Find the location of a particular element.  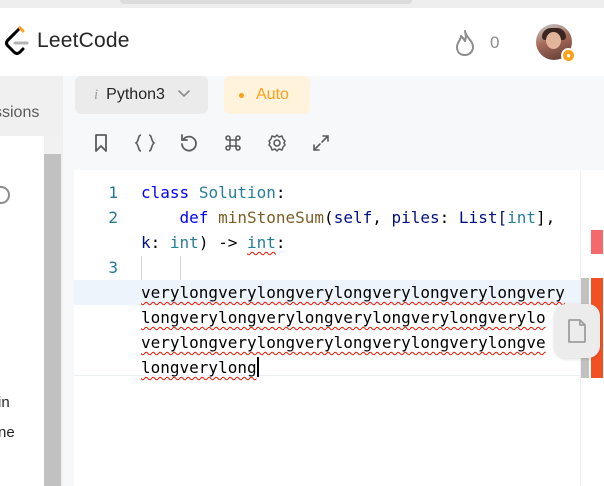

param-token: piles is located at coordinates (415, 217).